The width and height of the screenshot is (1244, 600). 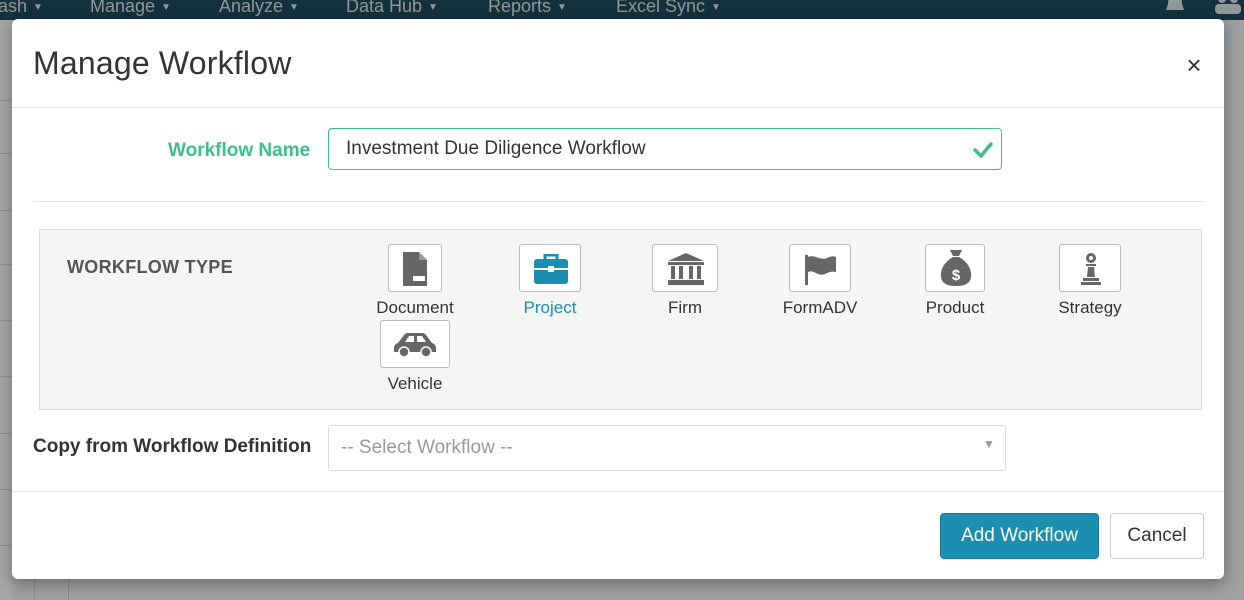 What do you see at coordinates (983, 150) in the screenshot?
I see `check-icon` at bounding box center [983, 150].